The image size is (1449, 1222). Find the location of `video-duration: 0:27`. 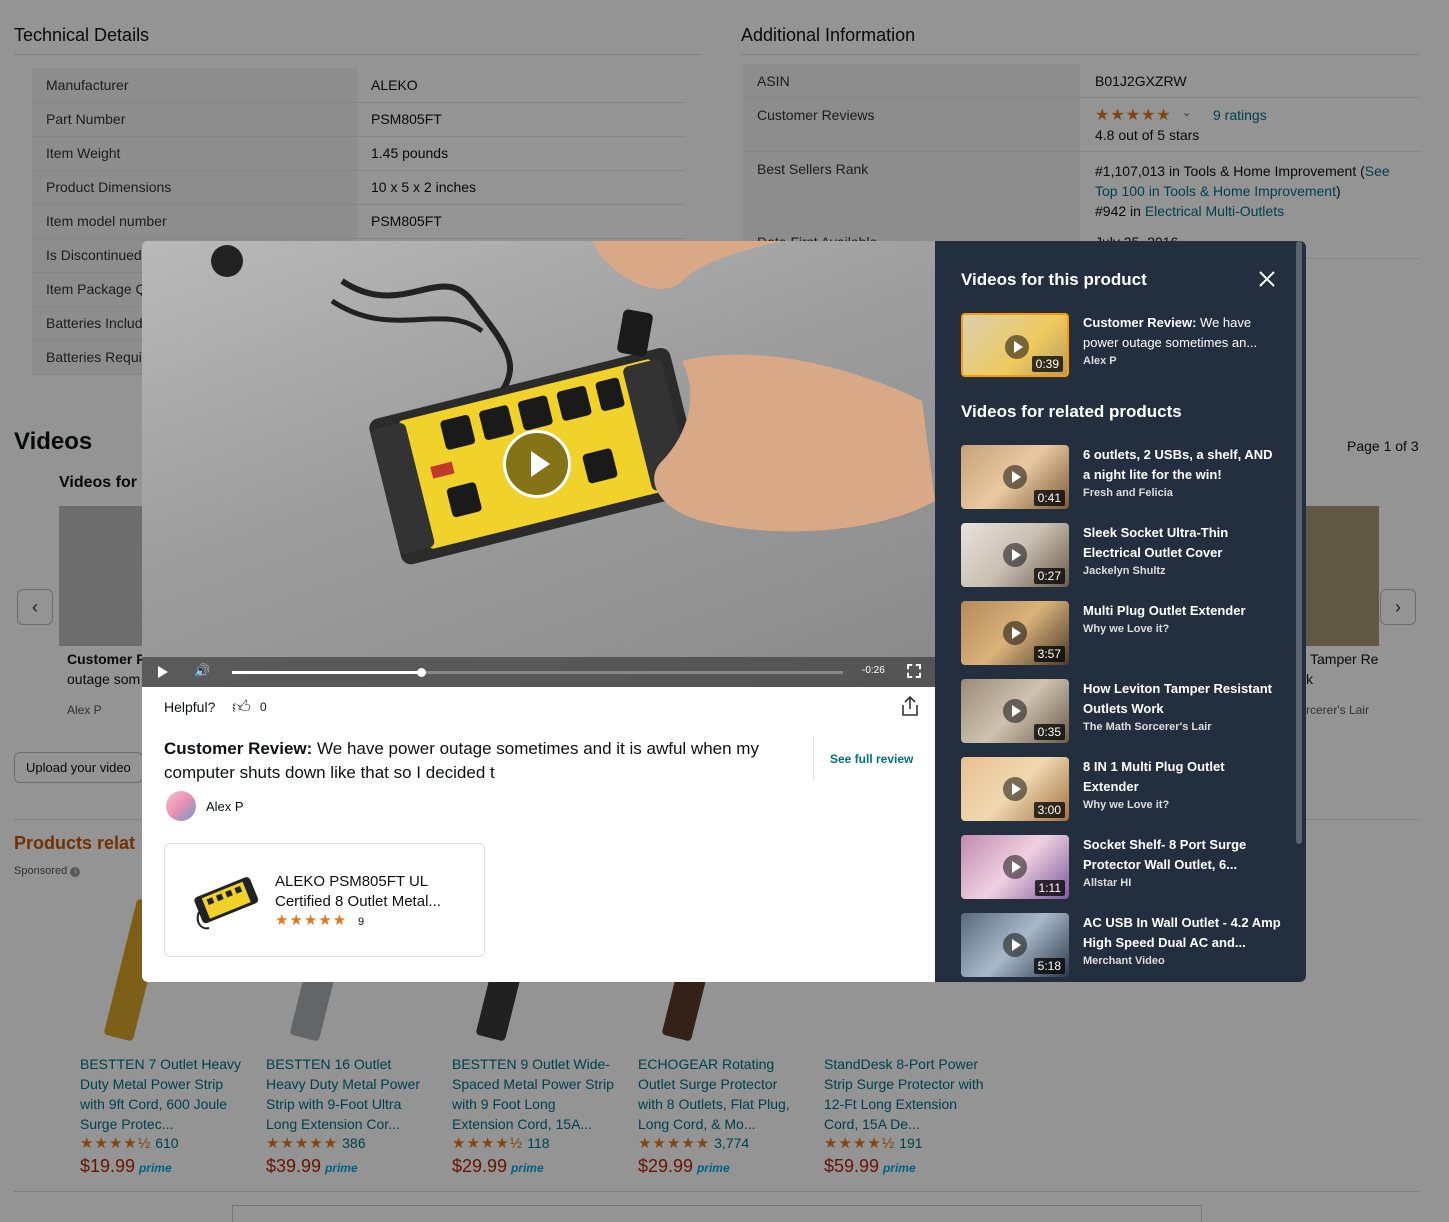

video-duration: 0:27 is located at coordinates (1049, 576).